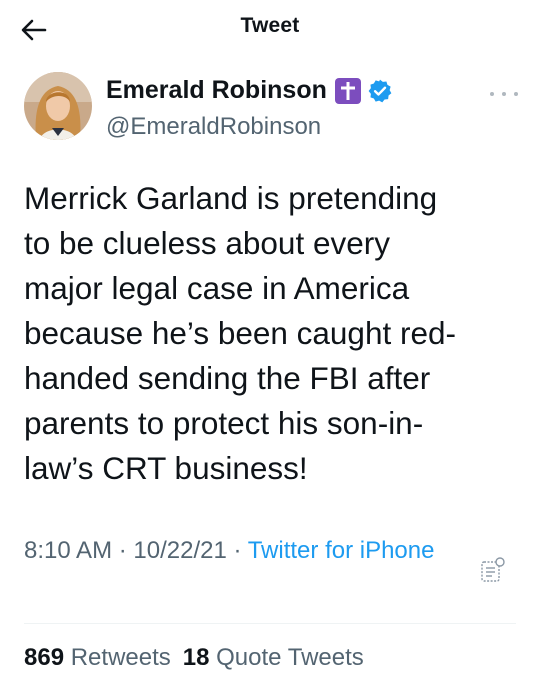 This screenshot has width=540, height=688. I want to click on more-dots-icon, so click(492, 94).